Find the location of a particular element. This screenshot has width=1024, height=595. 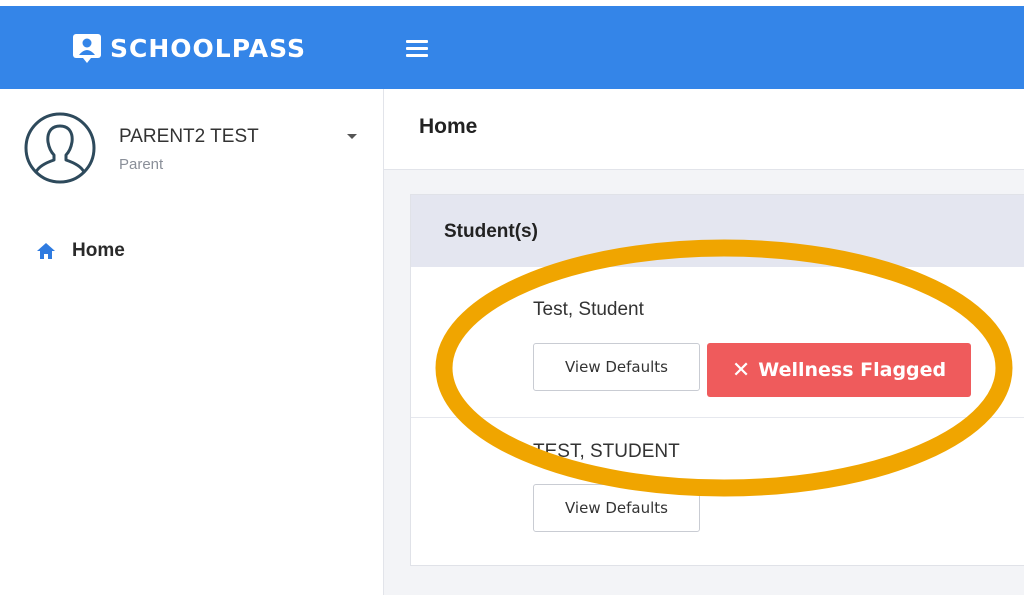

card-title: Student(s) is located at coordinates (491, 231).